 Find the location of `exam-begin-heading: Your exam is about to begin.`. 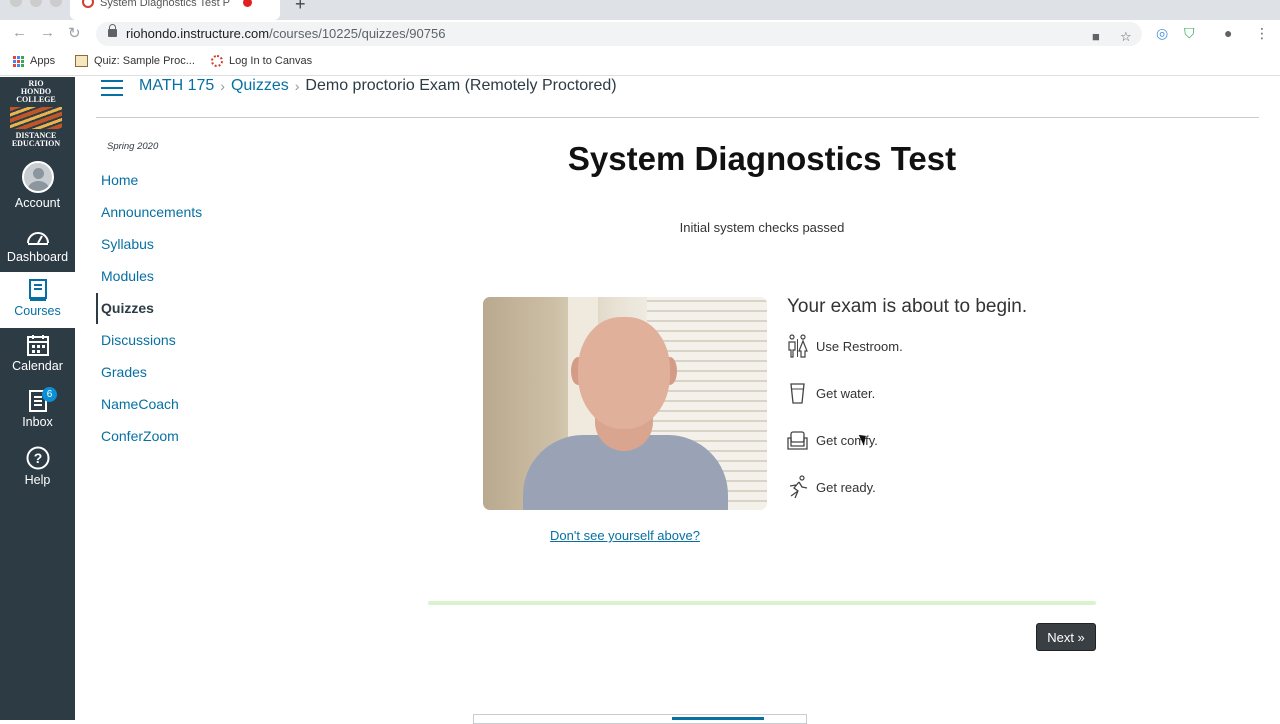

exam-begin-heading: Your exam is about to begin. is located at coordinates (907, 306).